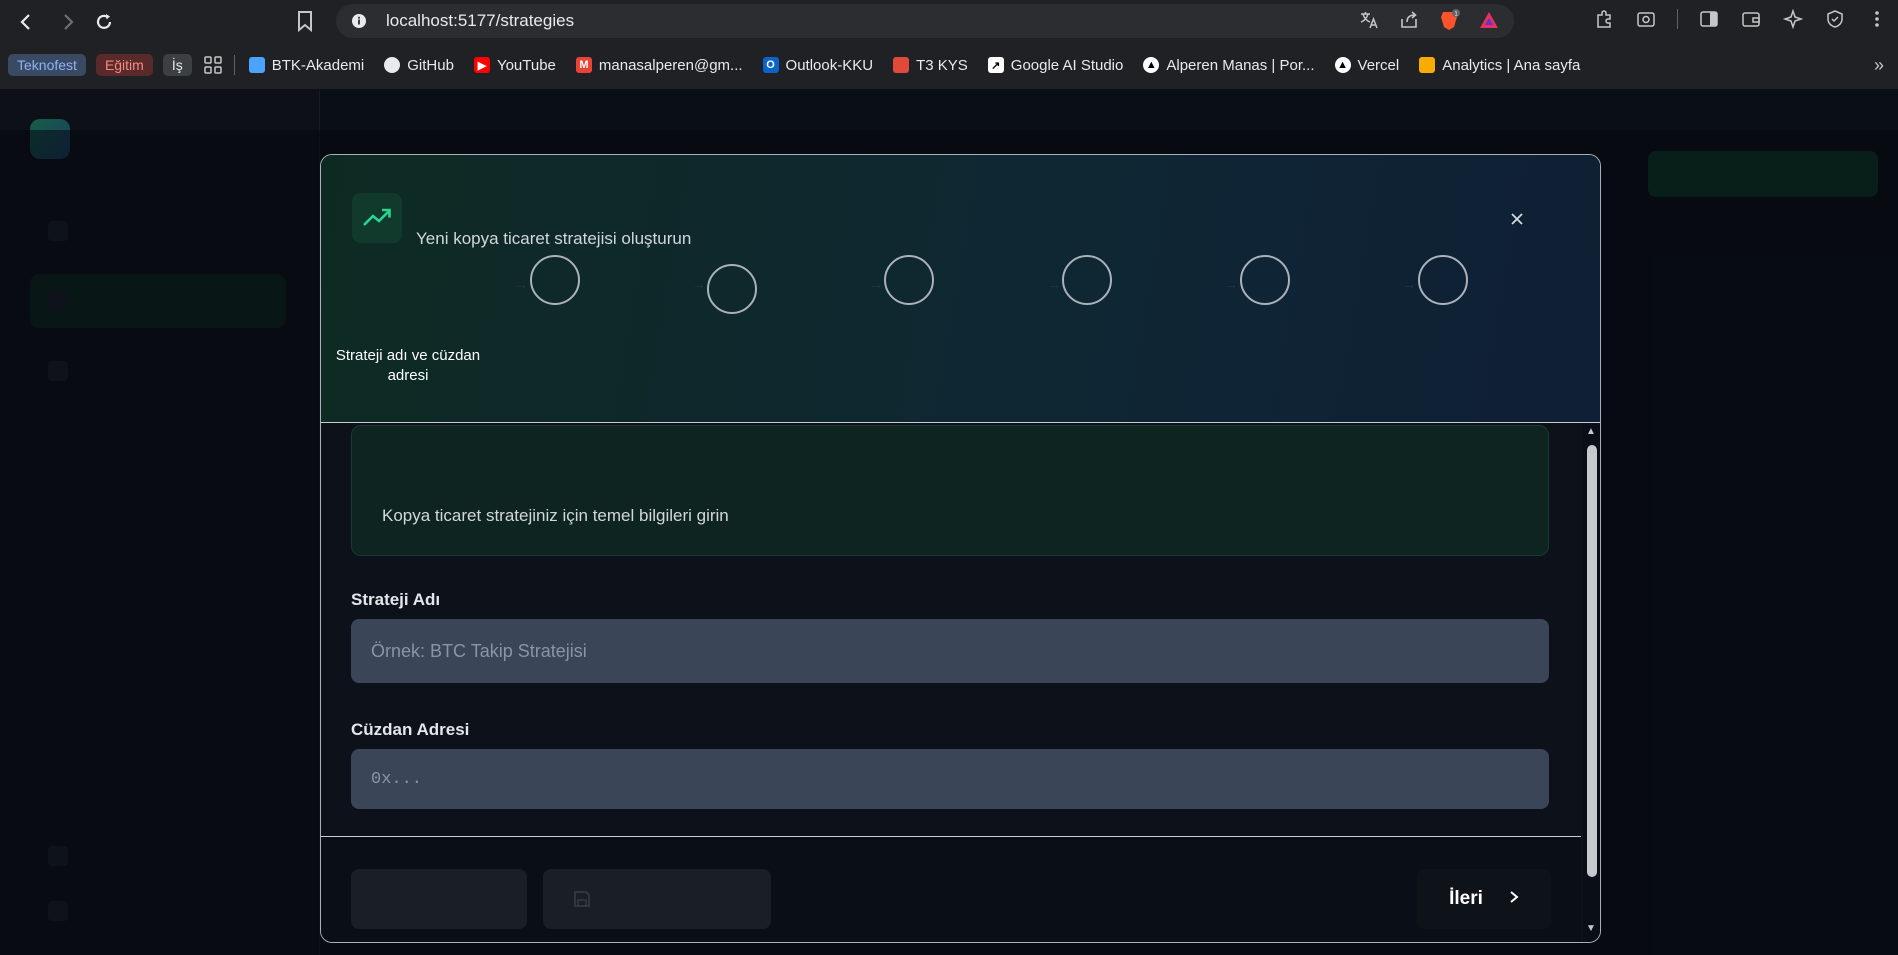  Describe the element at coordinates (1427, 65) in the screenshot. I see `analytics-icon` at that location.